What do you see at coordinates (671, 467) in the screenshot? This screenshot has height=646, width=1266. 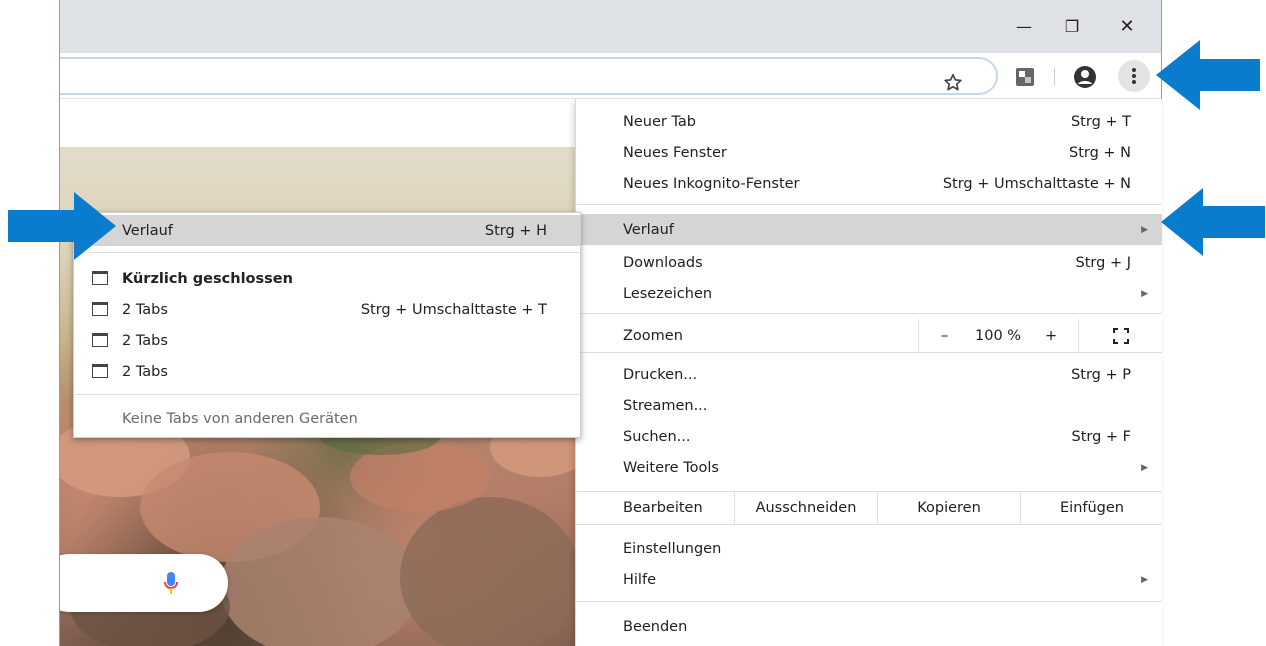 I see `menu-item-label: Weitere Tools` at bounding box center [671, 467].